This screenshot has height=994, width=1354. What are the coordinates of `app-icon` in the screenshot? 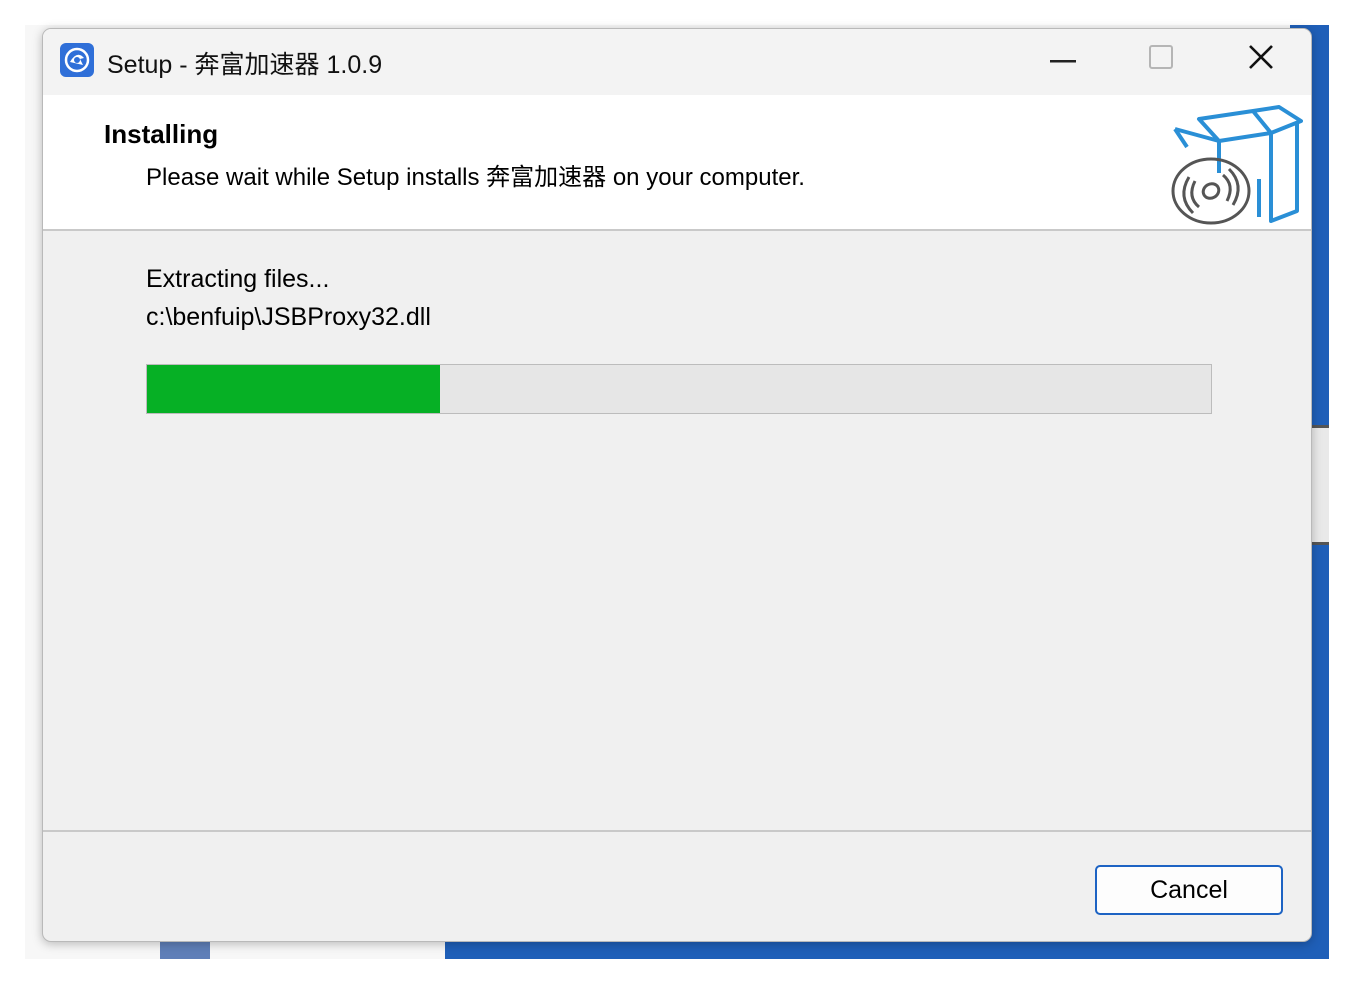 It's located at (77, 60).